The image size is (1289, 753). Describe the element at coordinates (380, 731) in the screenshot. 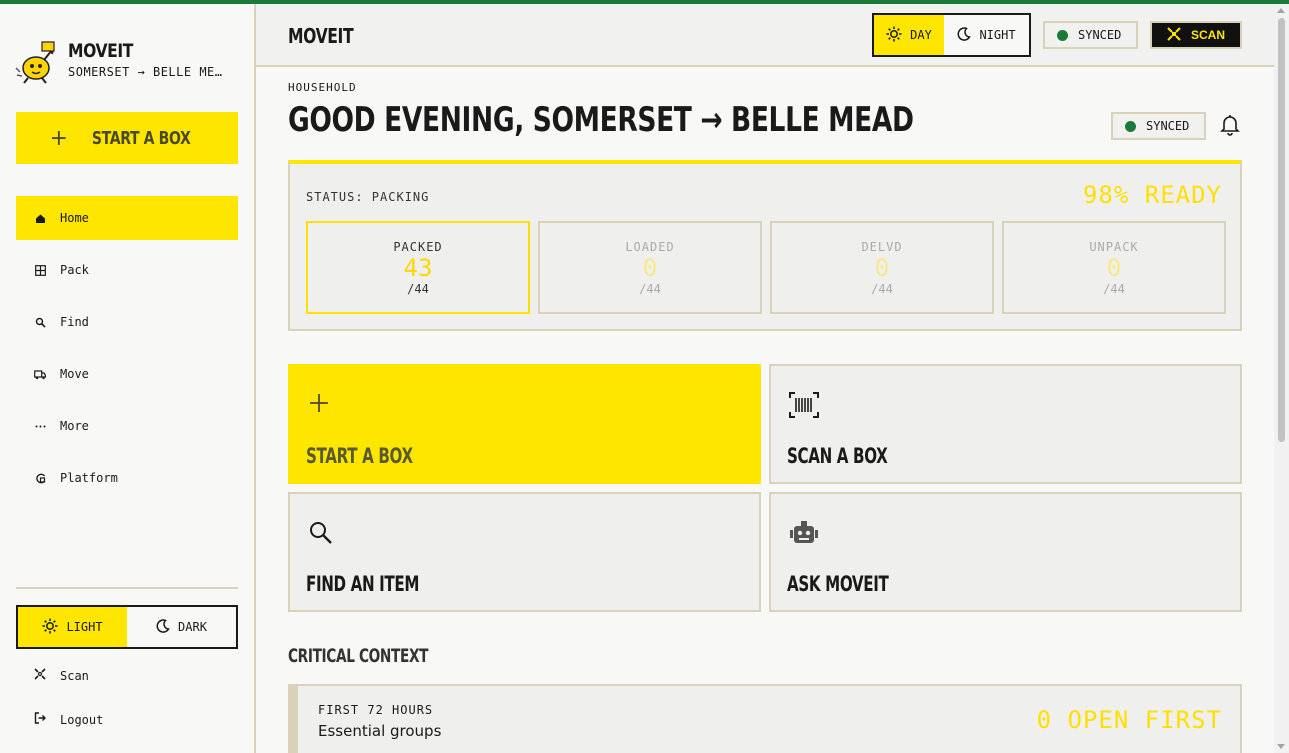

I see `ctx-name: Essential groups` at that location.